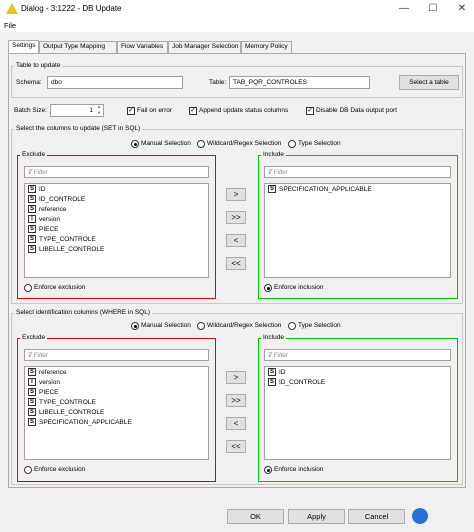 This screenshot has height=532, width=474. What do you see at coordinates (356, 110) in the screenshot?
I see `disable-output-label: Disable DB Data output port` at bounding box center [356, 110].